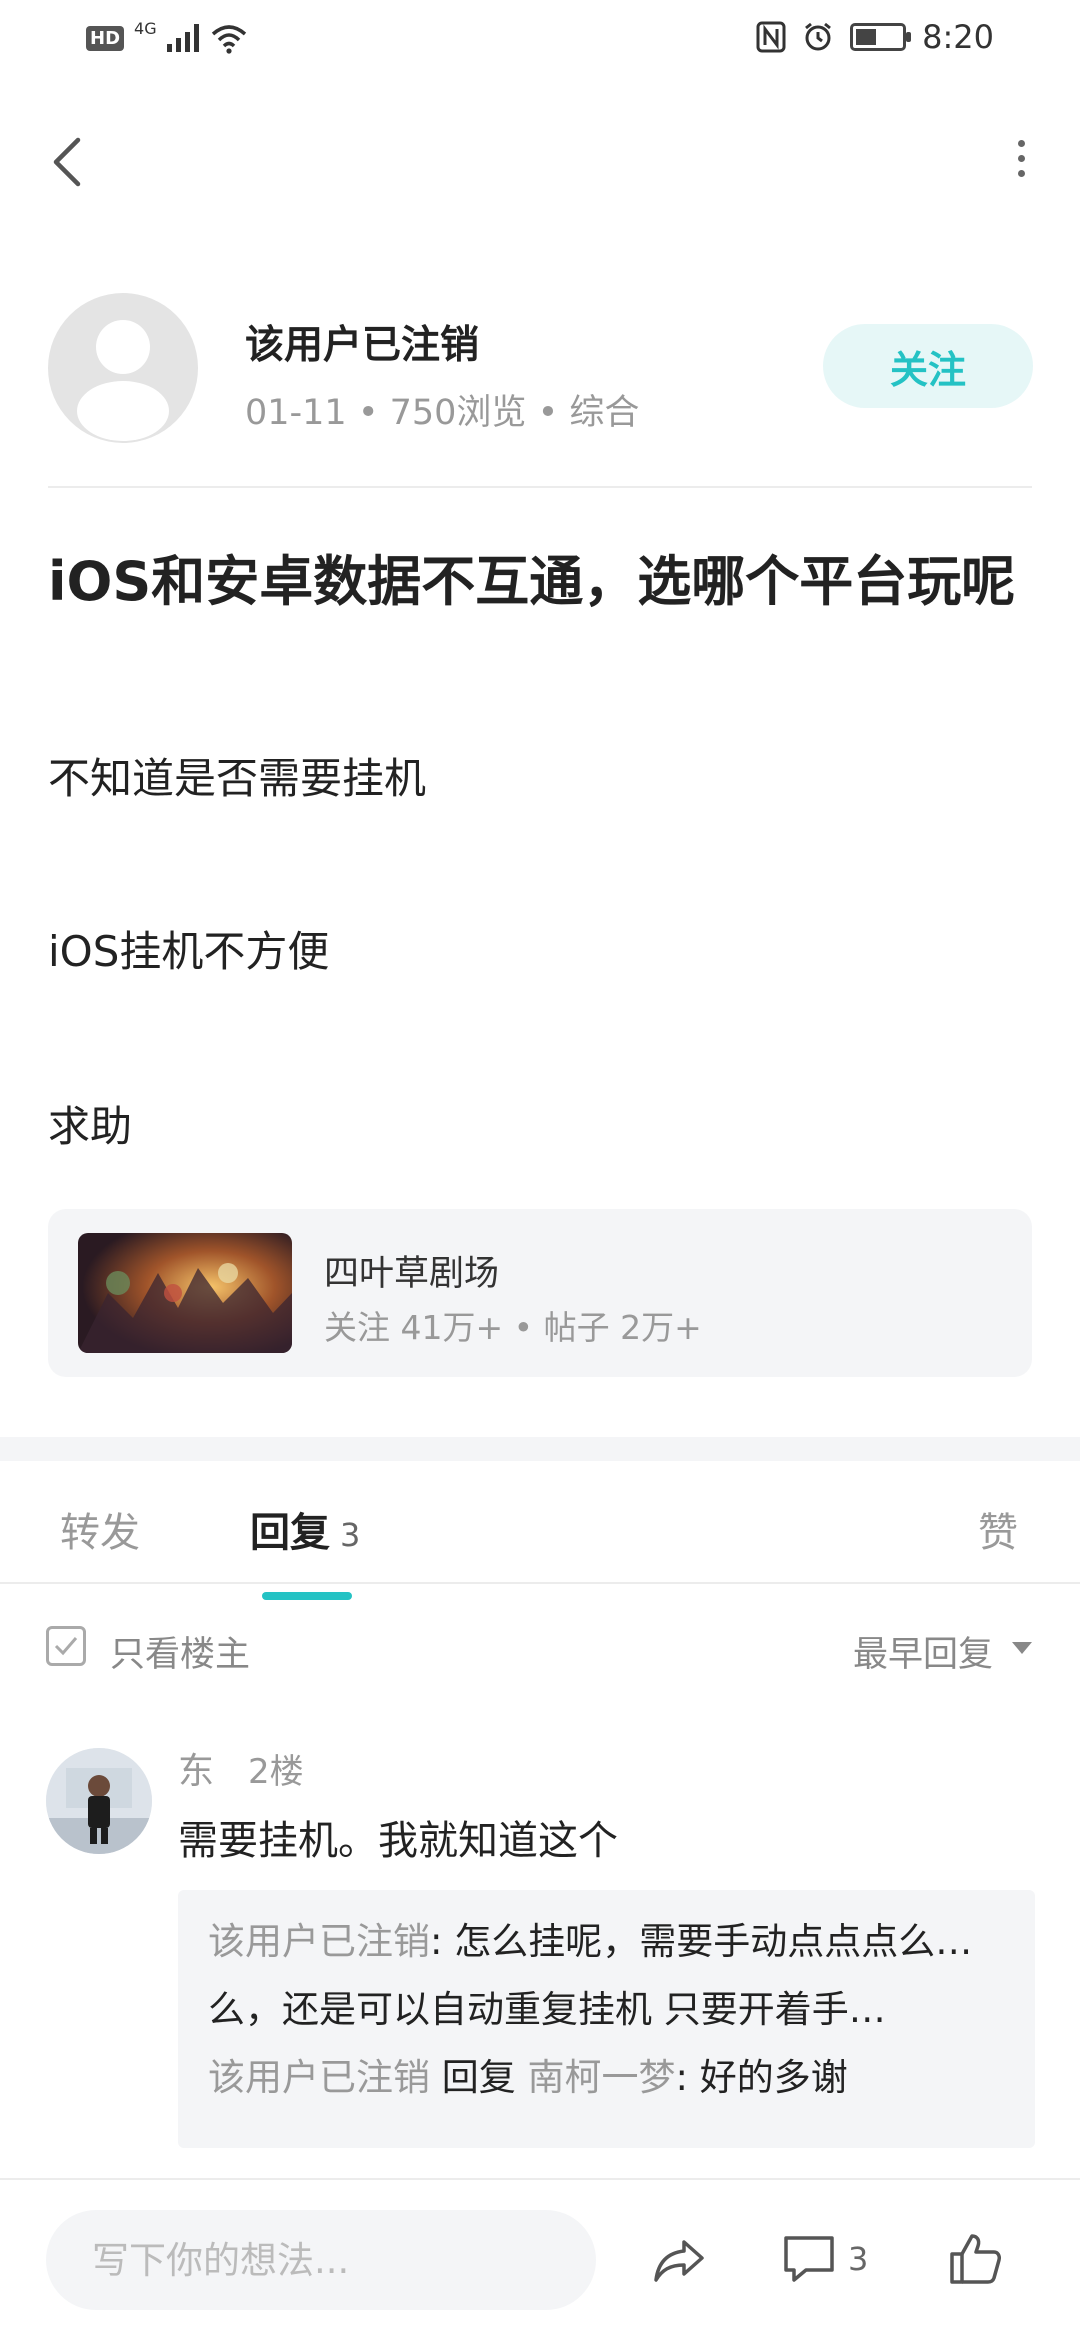 The height and width of the screenshot is (2340, 1080). What do you see at coordinates (998, 1529) in the screenshot?
I see `tab-like: 赞` at bounding box center [998, 1529].